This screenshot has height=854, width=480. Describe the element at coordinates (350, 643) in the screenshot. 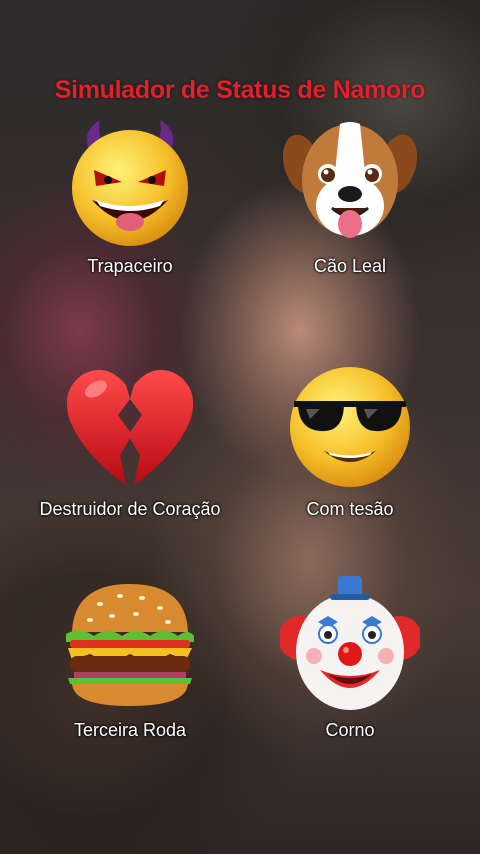

I see `clown-face-icon` at that location.